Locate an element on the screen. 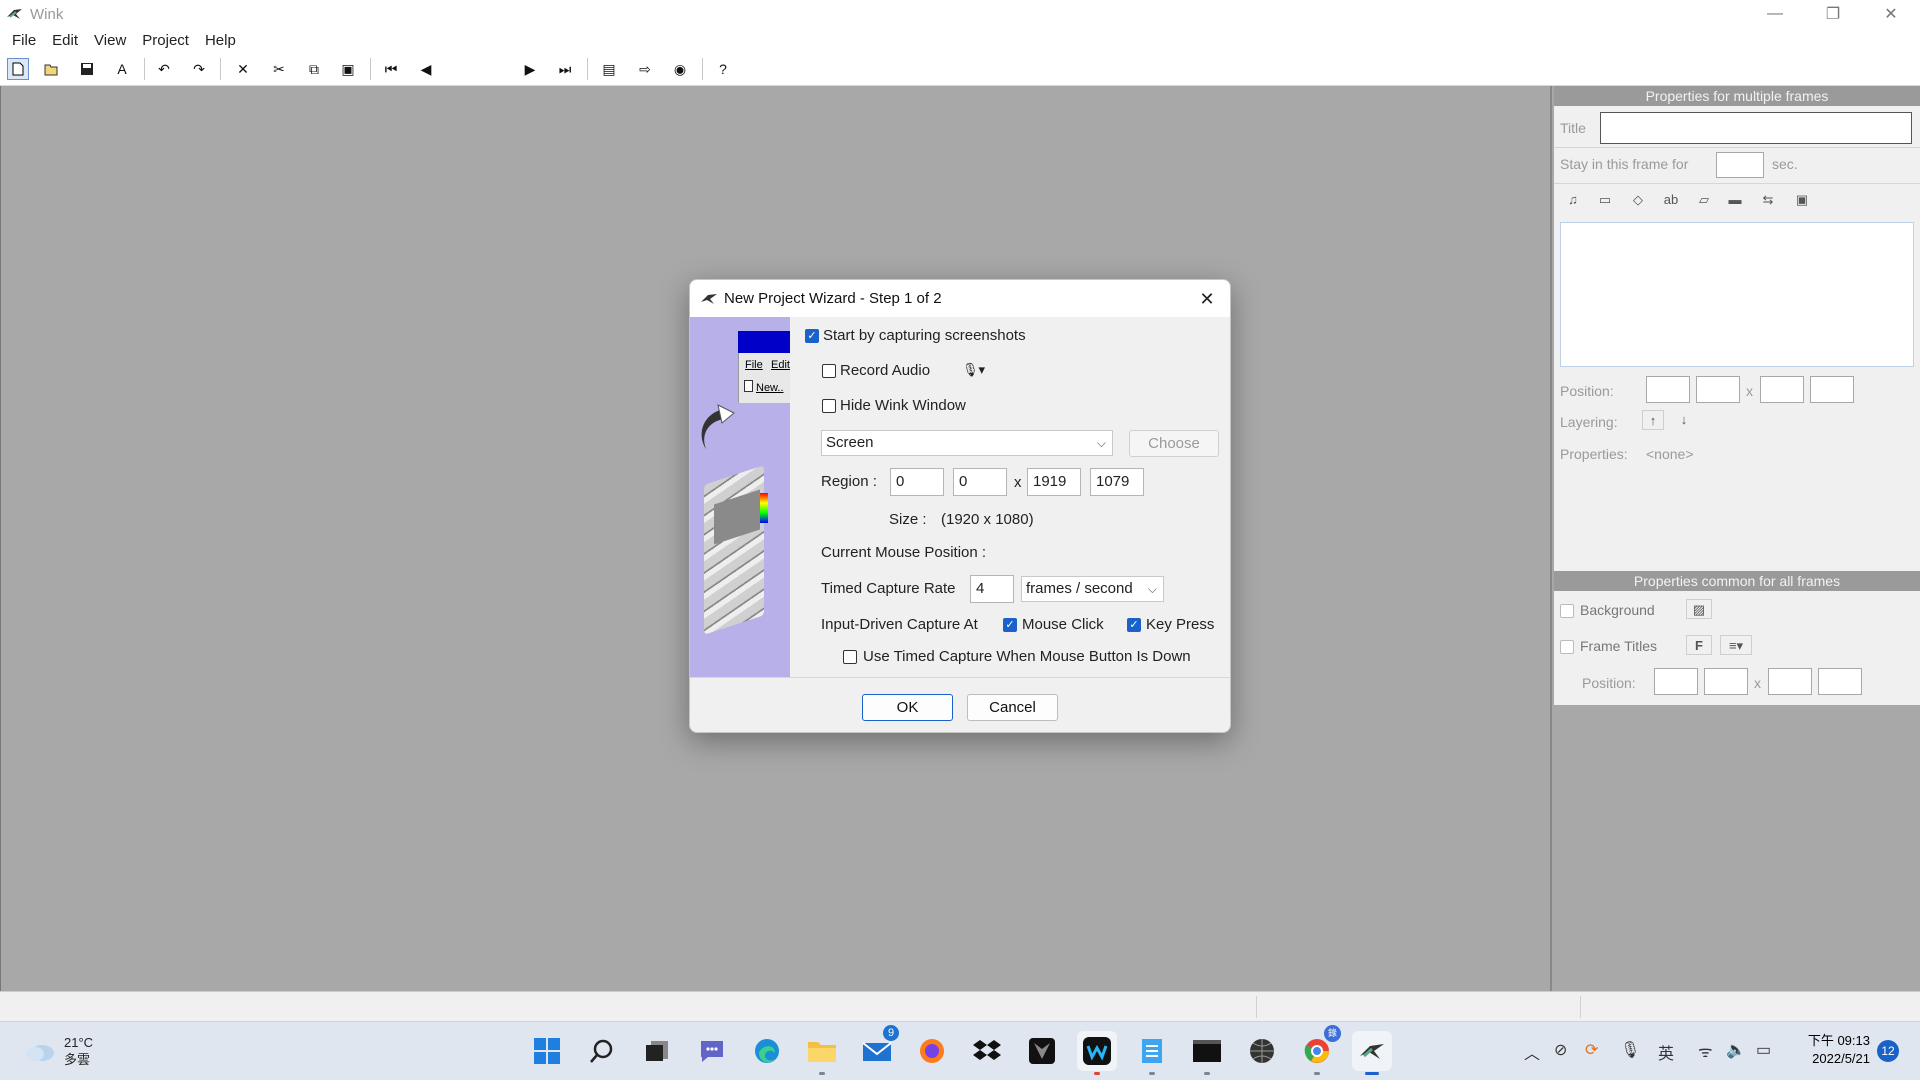 The image size is (1920, 1080). paste-icon: ▣ is located at coordinates (348, 69).